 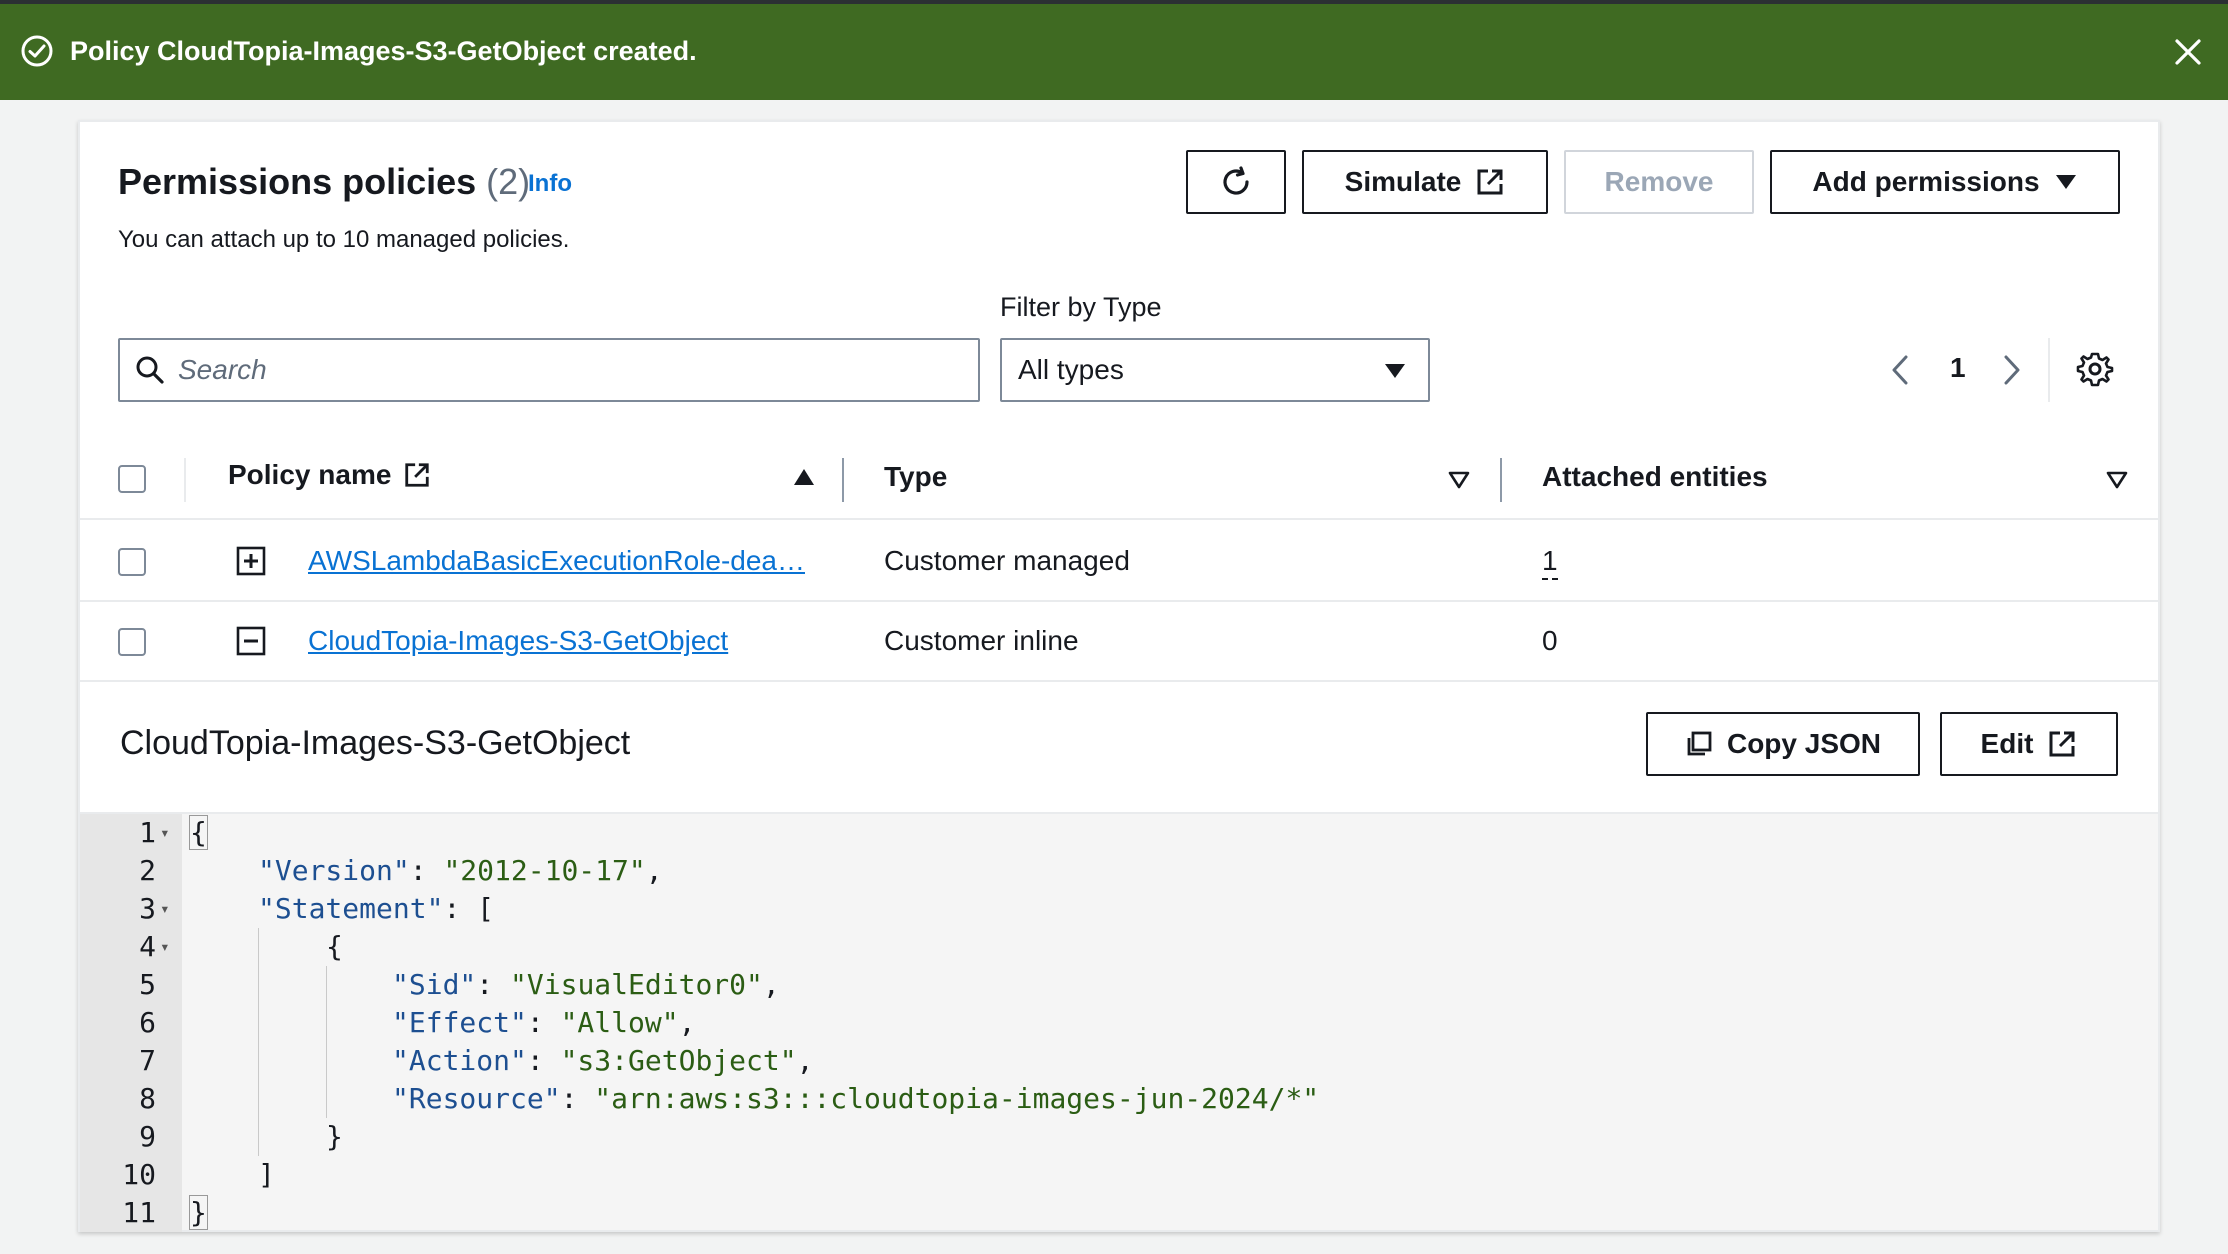 I want to click on json-value: "2012-10-17", so click(x=544, y=870).